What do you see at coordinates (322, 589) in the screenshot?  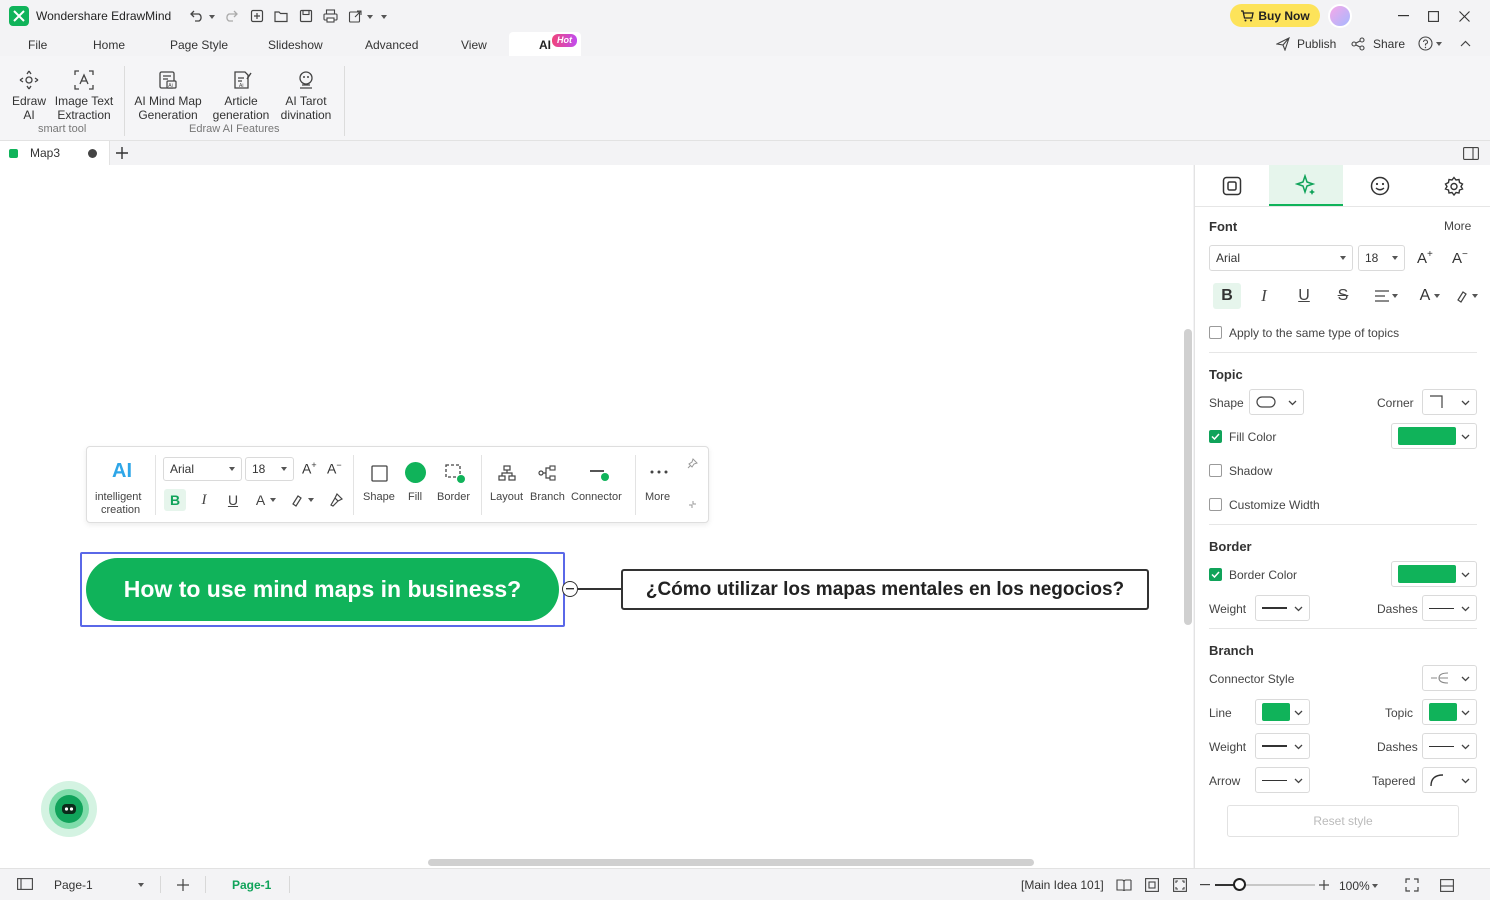 I see `main-topic: How to use mind maps in business?` at bounding box center [322, 589].